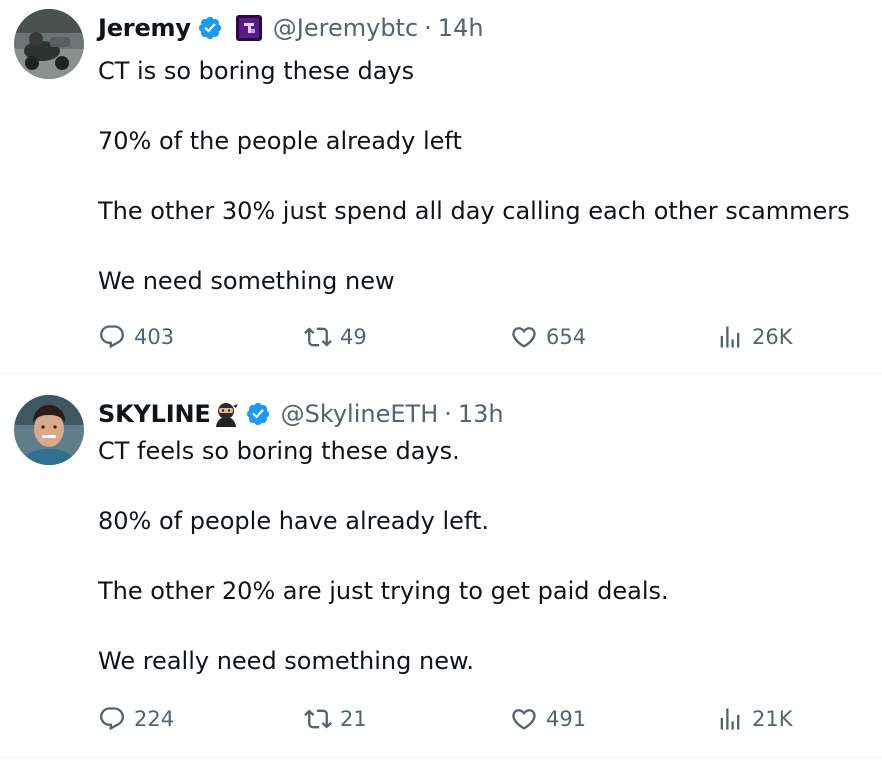 This screenshot has height=761, width=882. What do you see at coordinates (154, 337) in the screenshot?
I see `reply-count: 403` at bounding box center [154, 337].